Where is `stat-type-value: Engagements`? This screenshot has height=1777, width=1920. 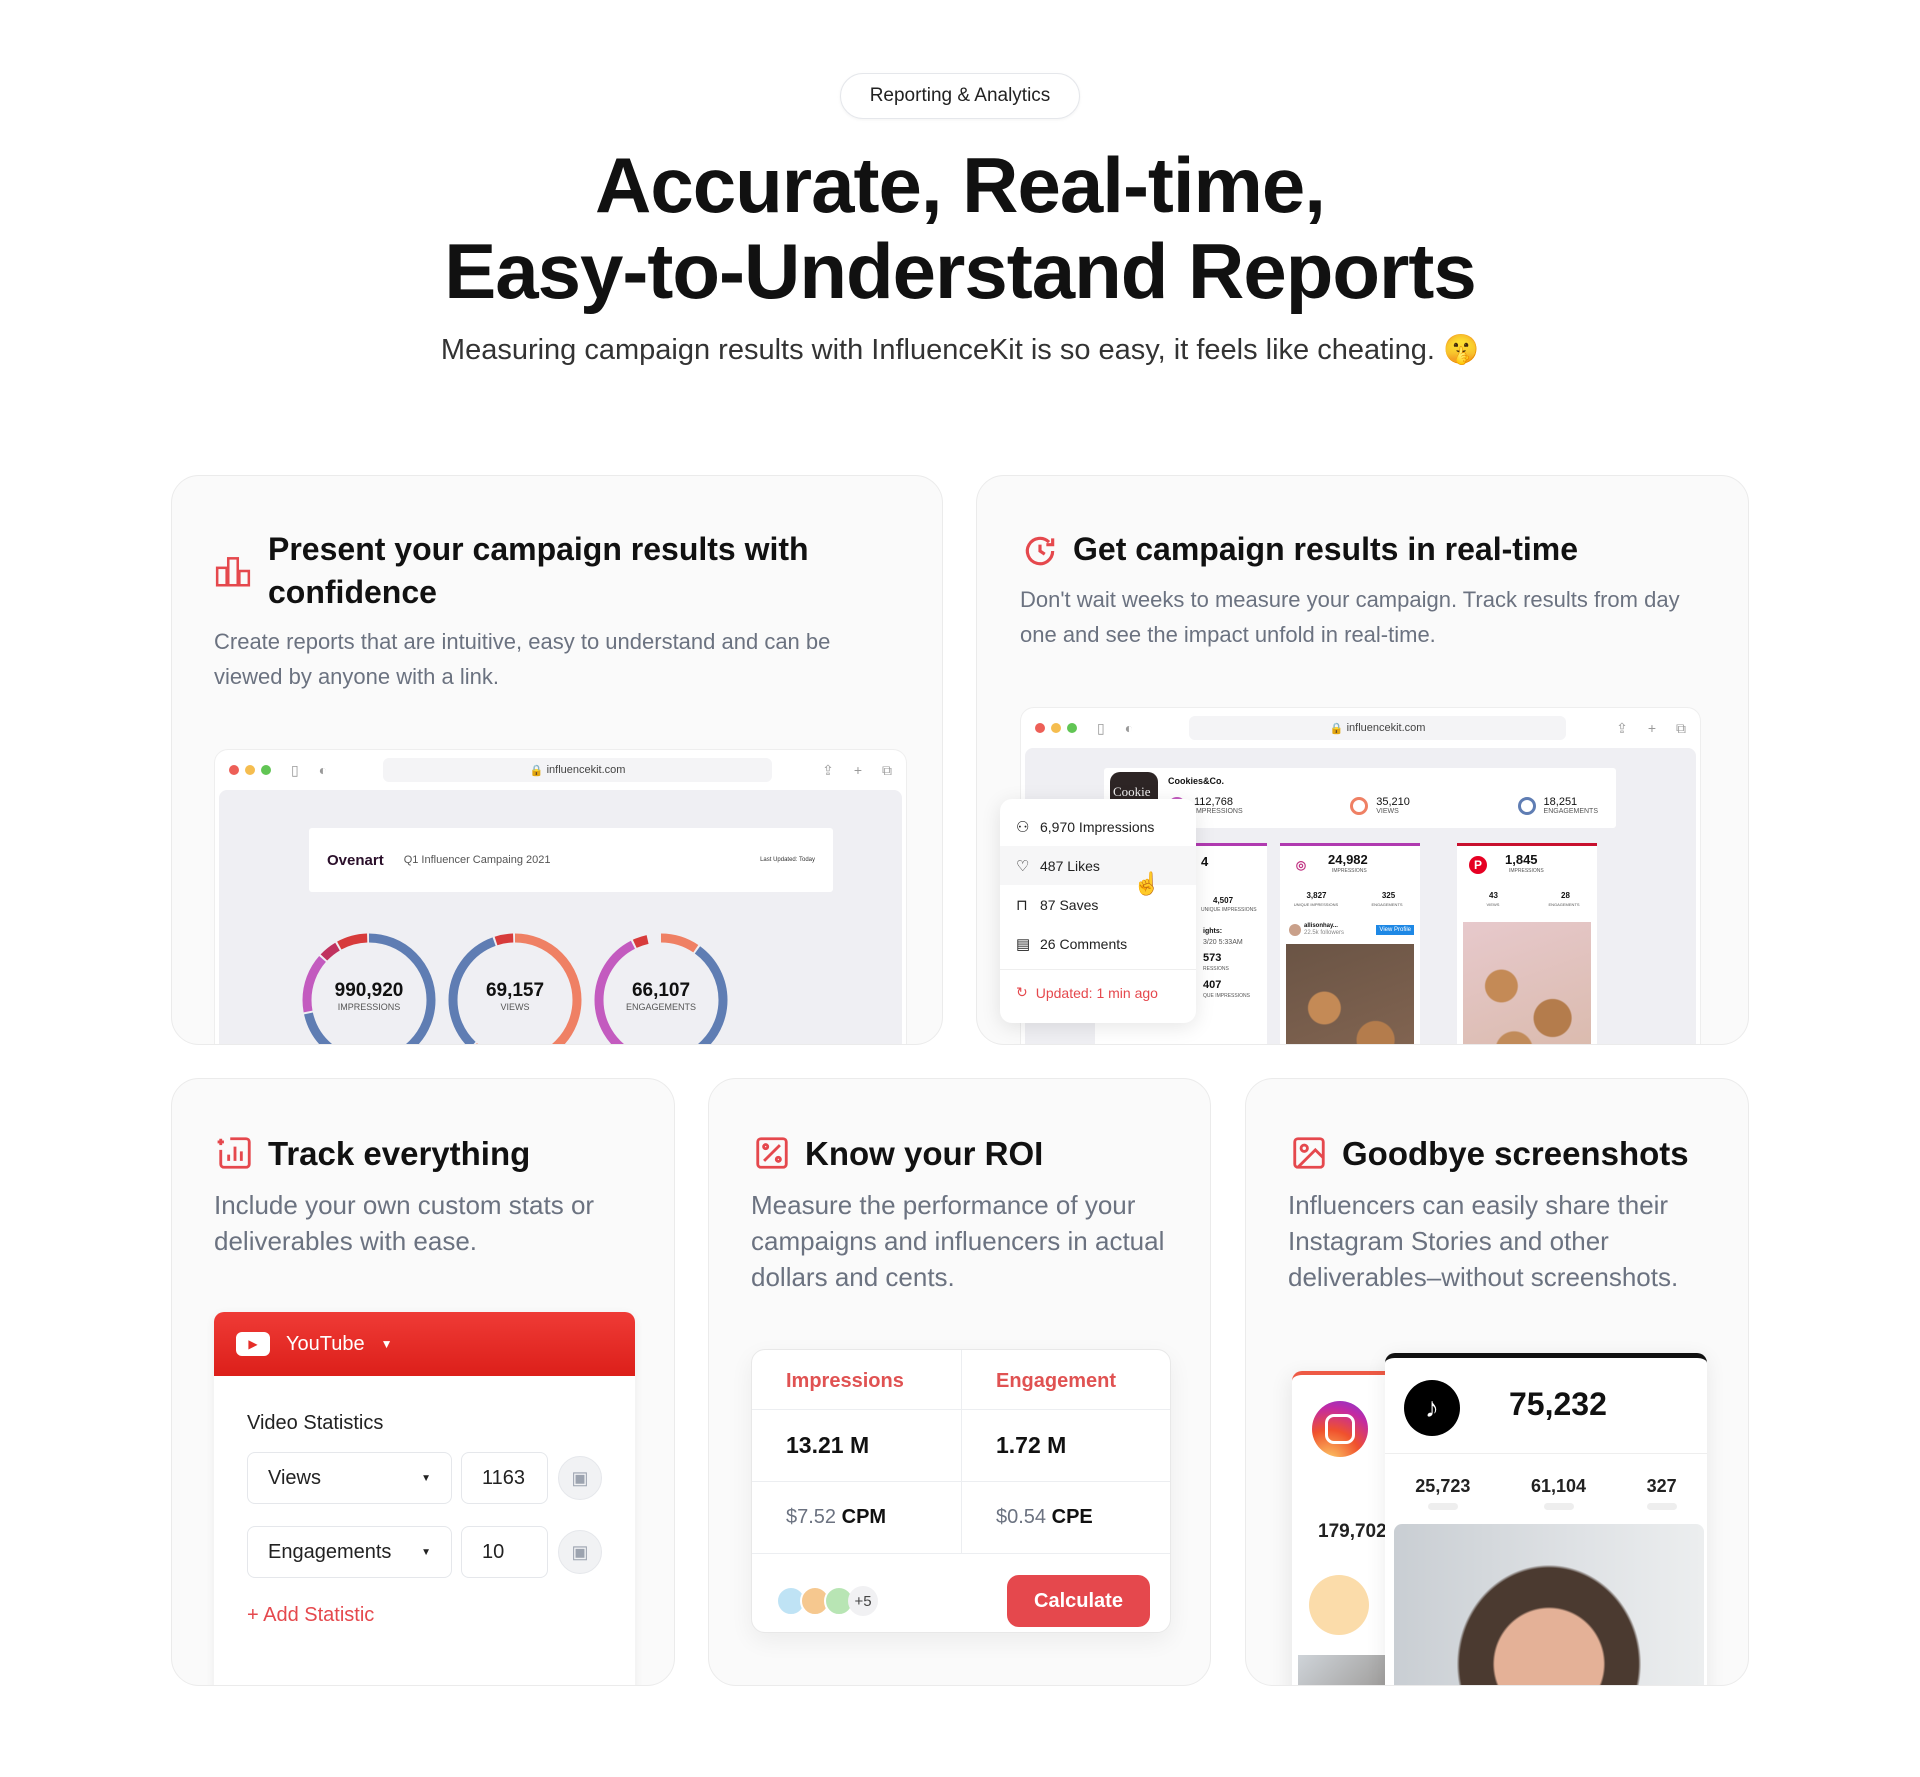 stat-type-value: Engagements is located at coordinates (330, 1551).